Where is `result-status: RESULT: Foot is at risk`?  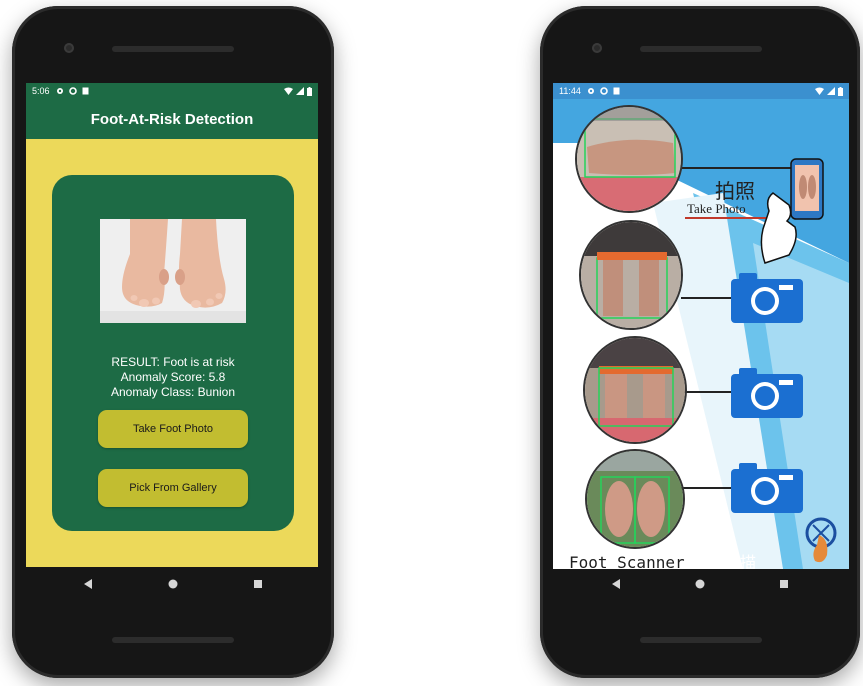
result-status: RESULT: Foot is at risk is located at coordinates (173, 362).